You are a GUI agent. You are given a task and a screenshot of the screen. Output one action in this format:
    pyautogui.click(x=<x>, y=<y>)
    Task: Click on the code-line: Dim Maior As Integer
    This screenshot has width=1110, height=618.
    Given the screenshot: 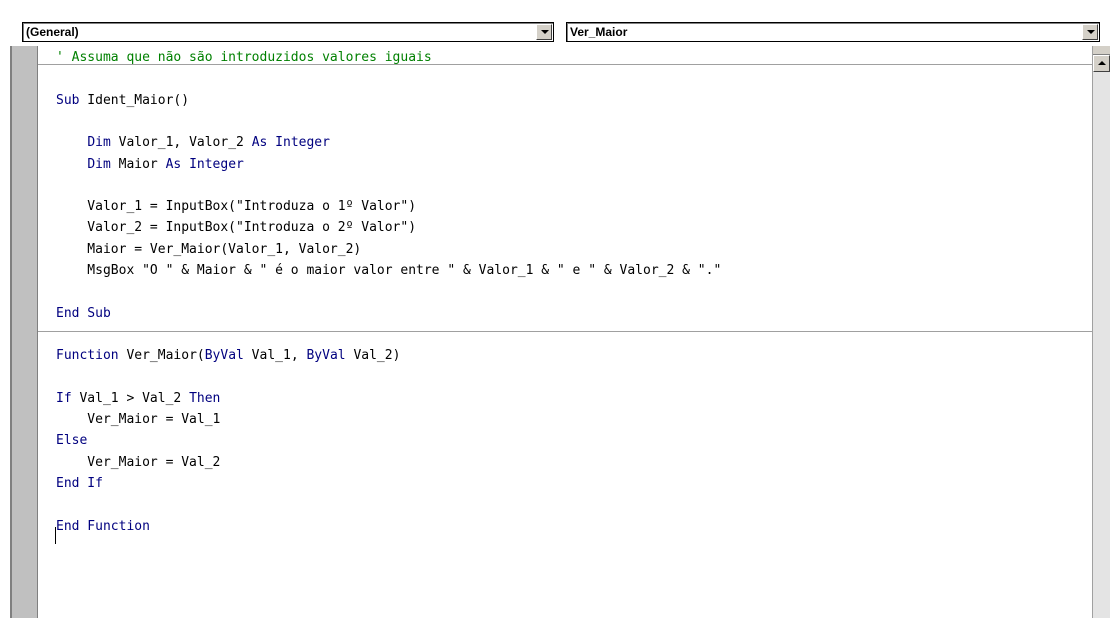 What is the action you would take?
    pyautogui.click(x=150, y=165)
    